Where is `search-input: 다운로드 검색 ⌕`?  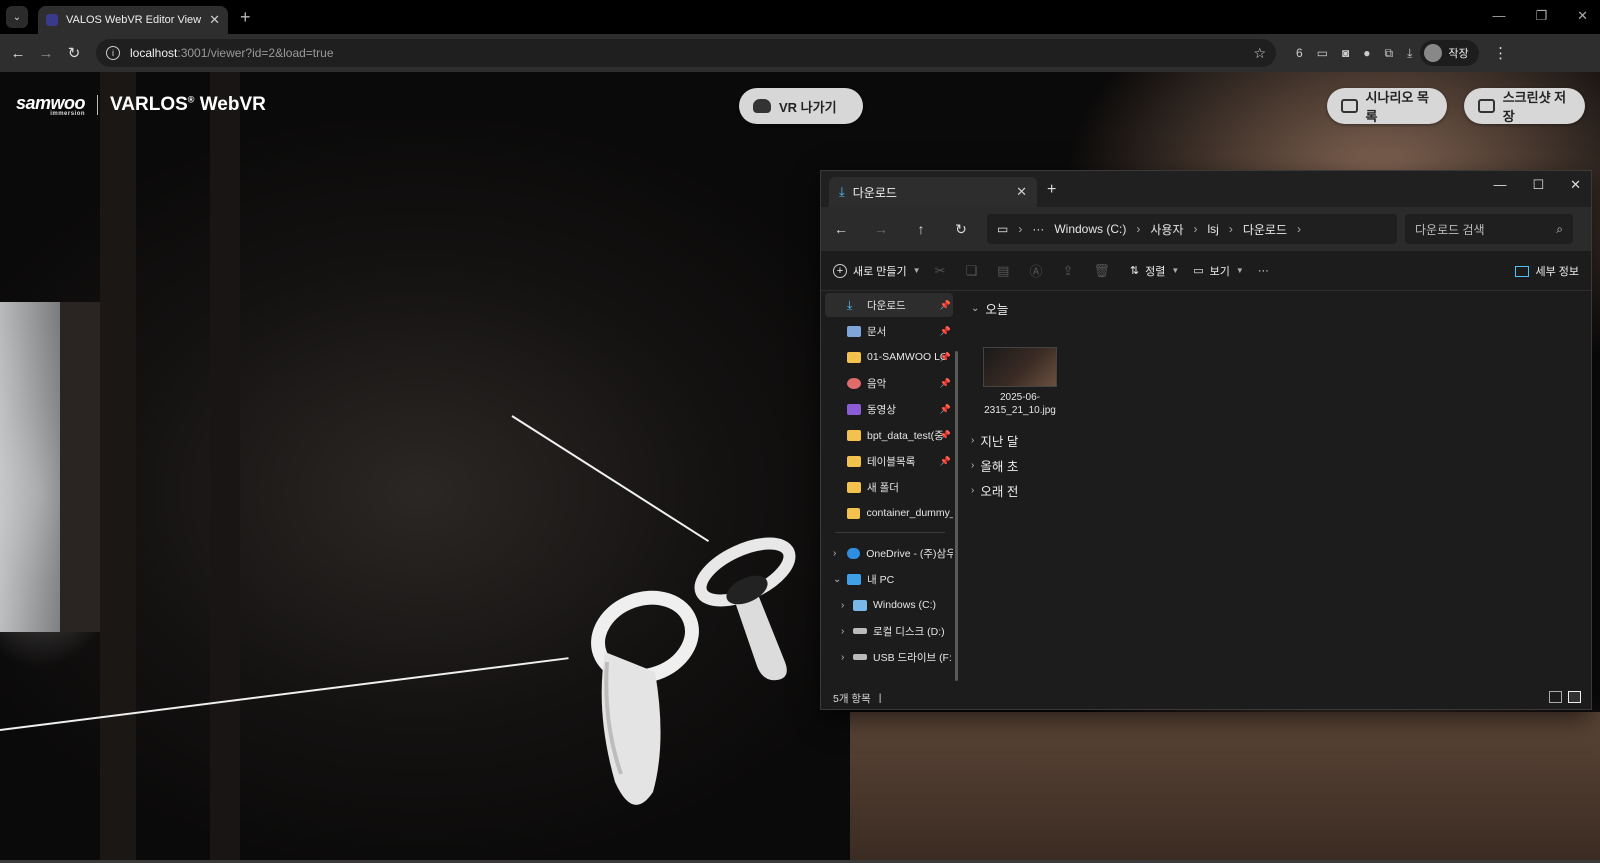 search-input: 다운로드 검색 ⌕ is located at coordinates (1489, 229).